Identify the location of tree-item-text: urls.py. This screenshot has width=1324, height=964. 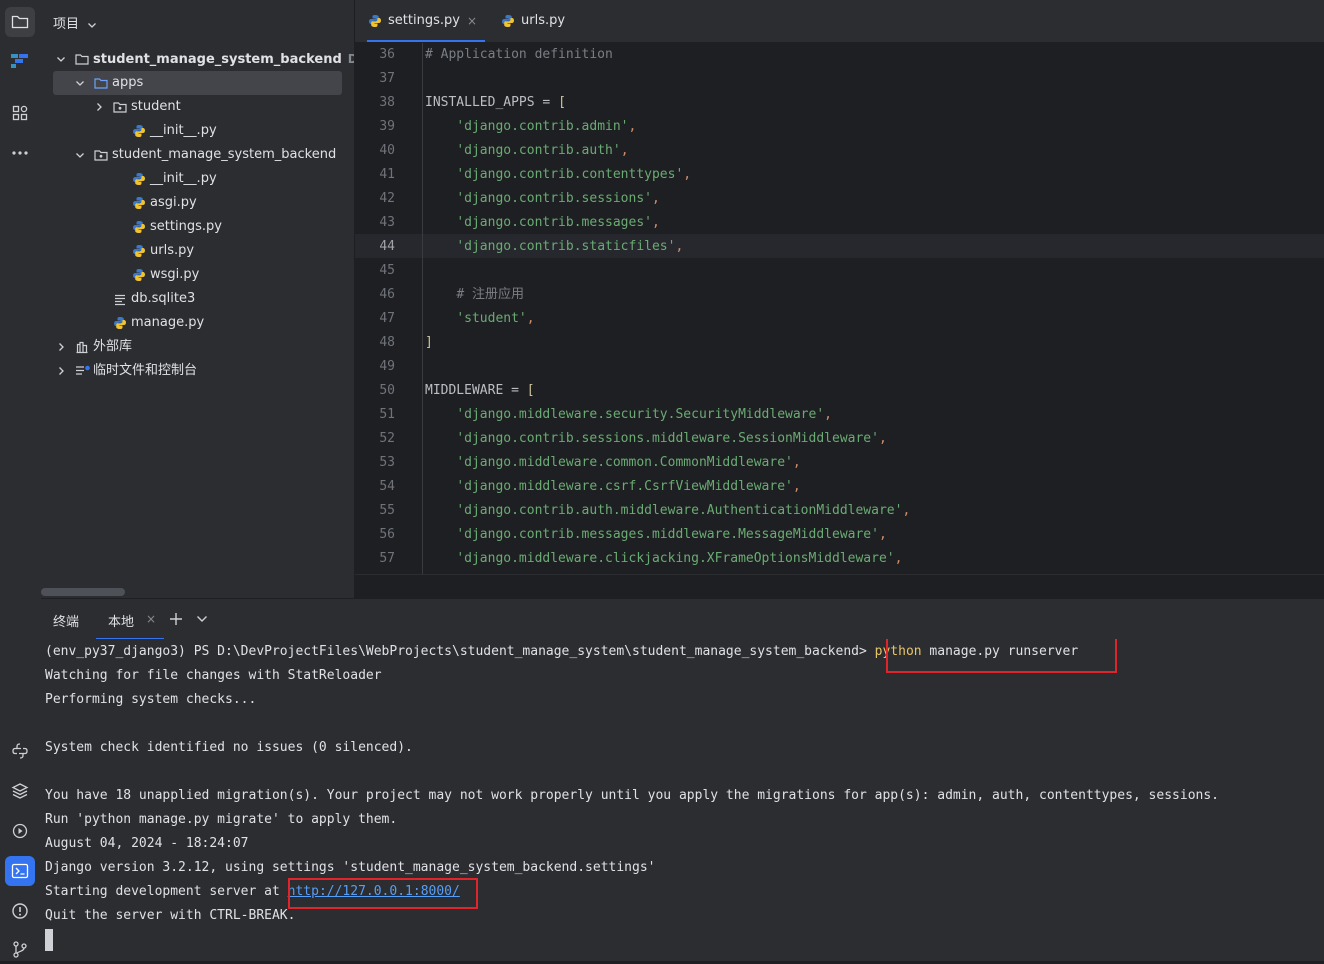
(172, 250).